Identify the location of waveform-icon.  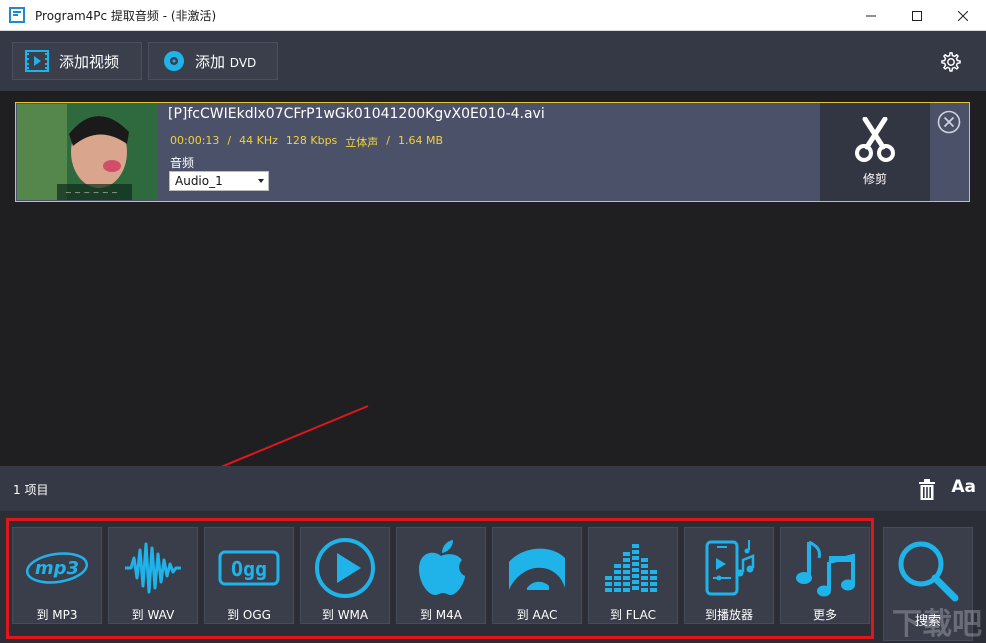
(153, 568).